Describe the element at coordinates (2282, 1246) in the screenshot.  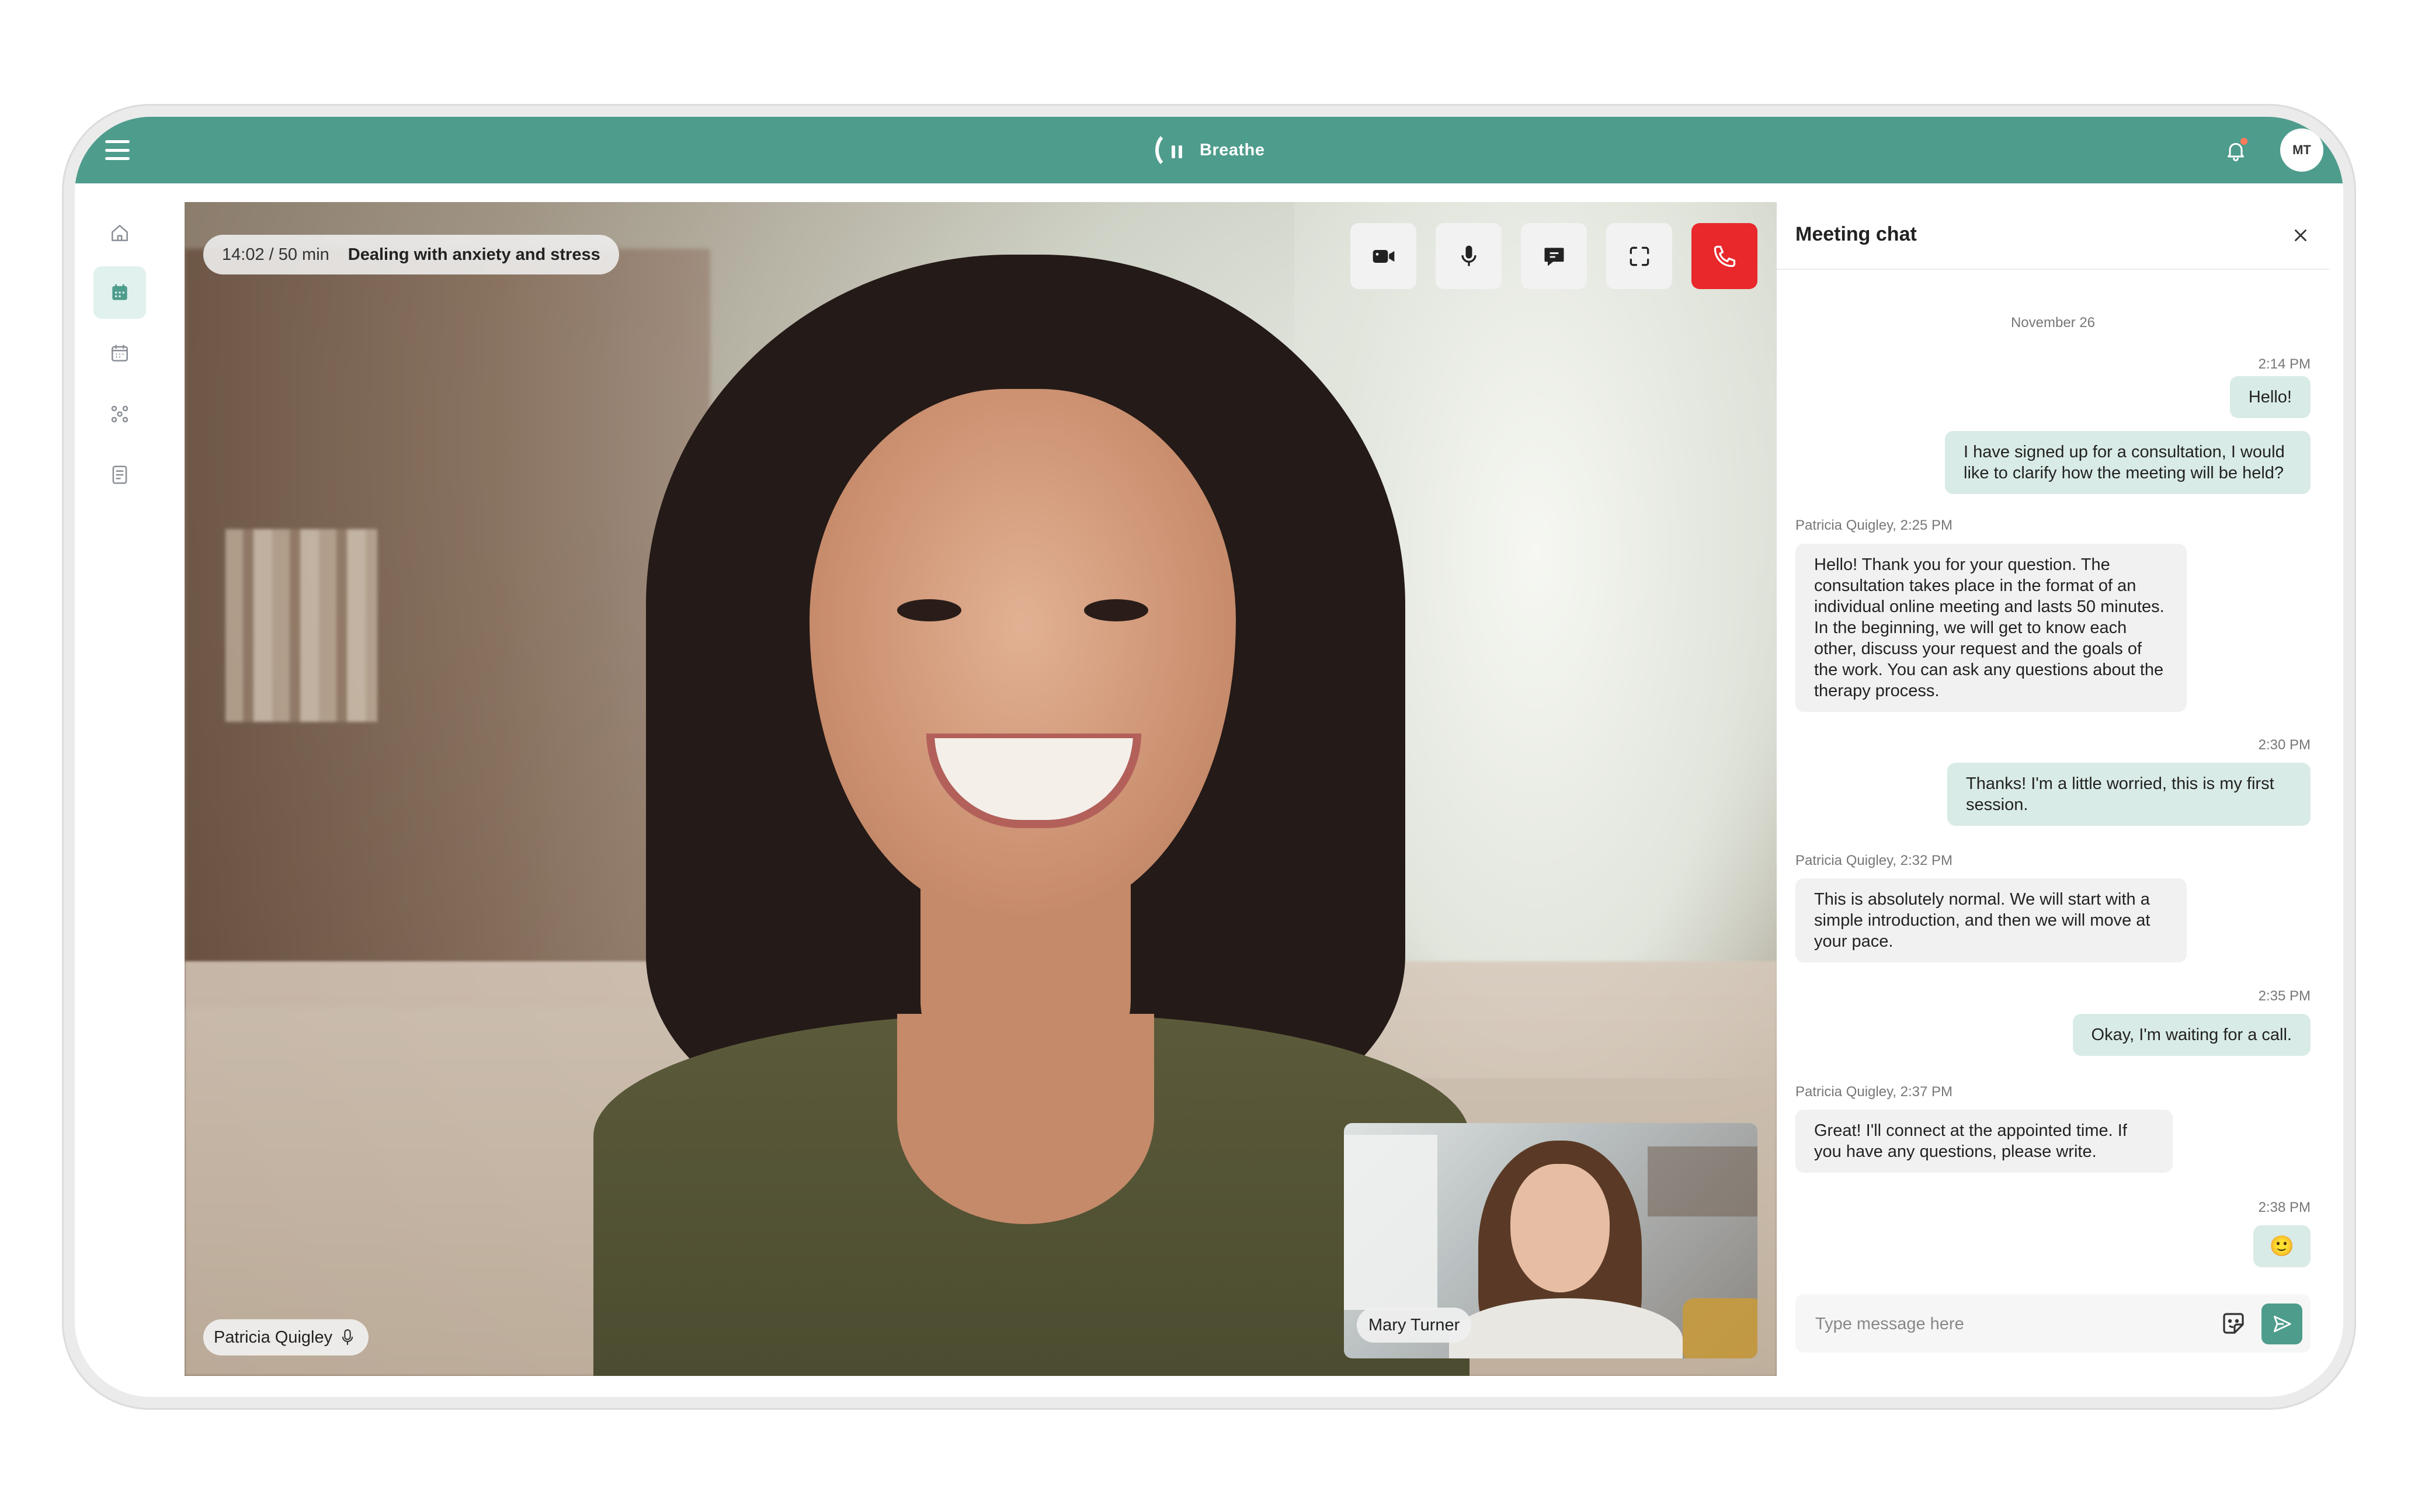
I see `message-outgoing-emoji: 🙂` at that location.